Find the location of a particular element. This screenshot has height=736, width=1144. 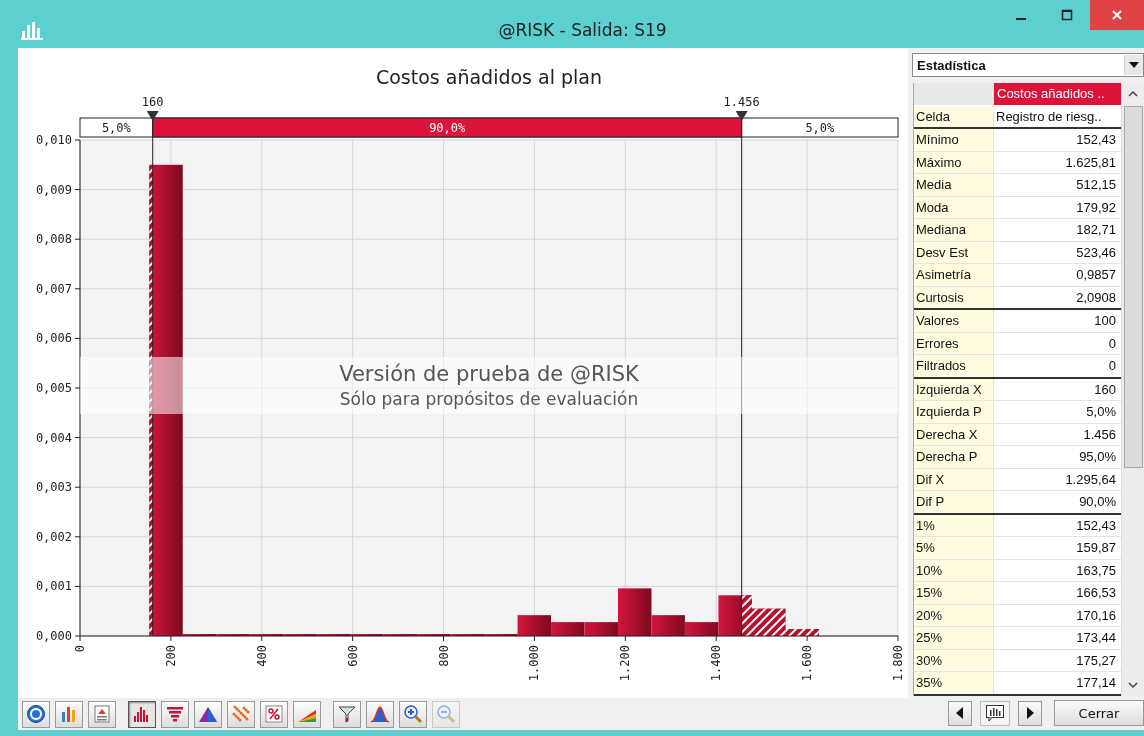

y-tick-label: 0,007 is located at coordinates (53, 288).